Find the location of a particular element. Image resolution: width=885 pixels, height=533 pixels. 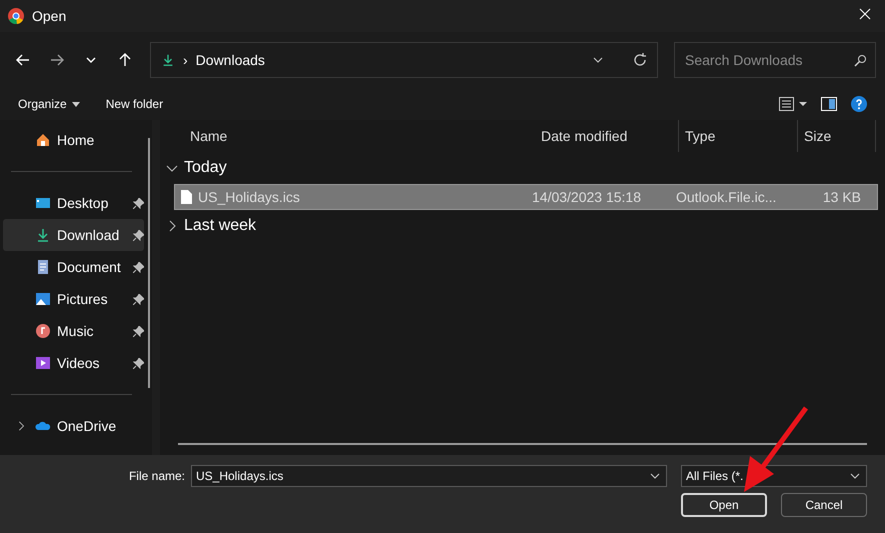

group-header: Today is located at coordinates (205, 168).